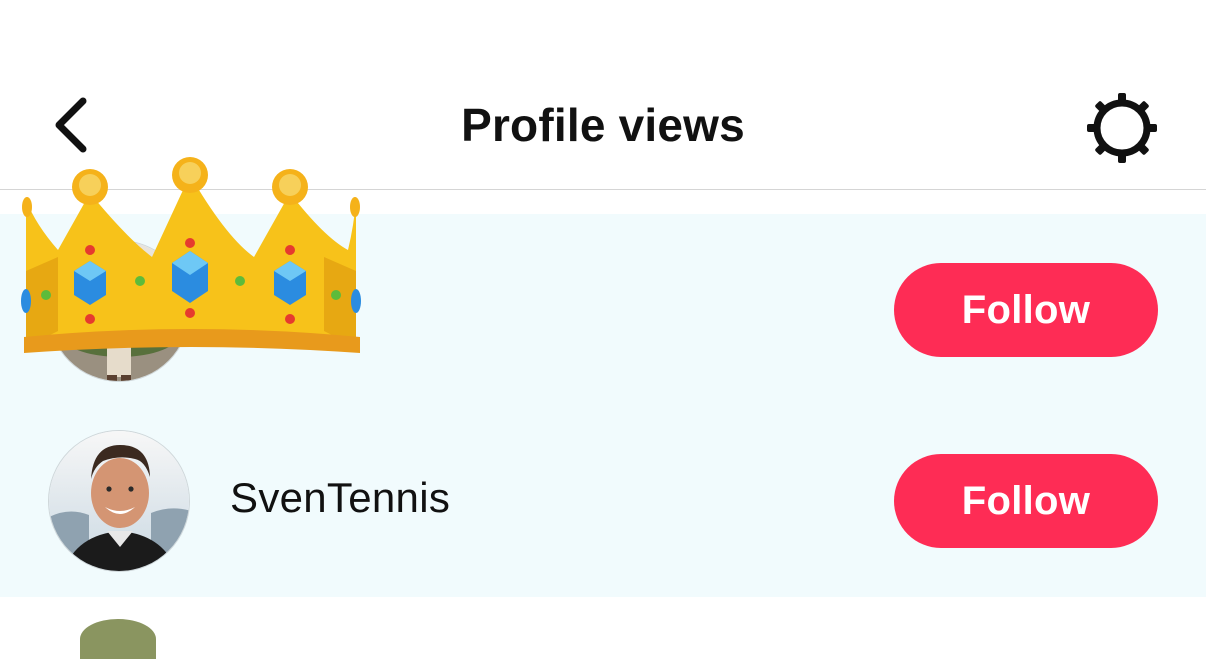 The height and width of the screenshot is (659, 1206). I want to click on settings-button, so click(1122, 128).